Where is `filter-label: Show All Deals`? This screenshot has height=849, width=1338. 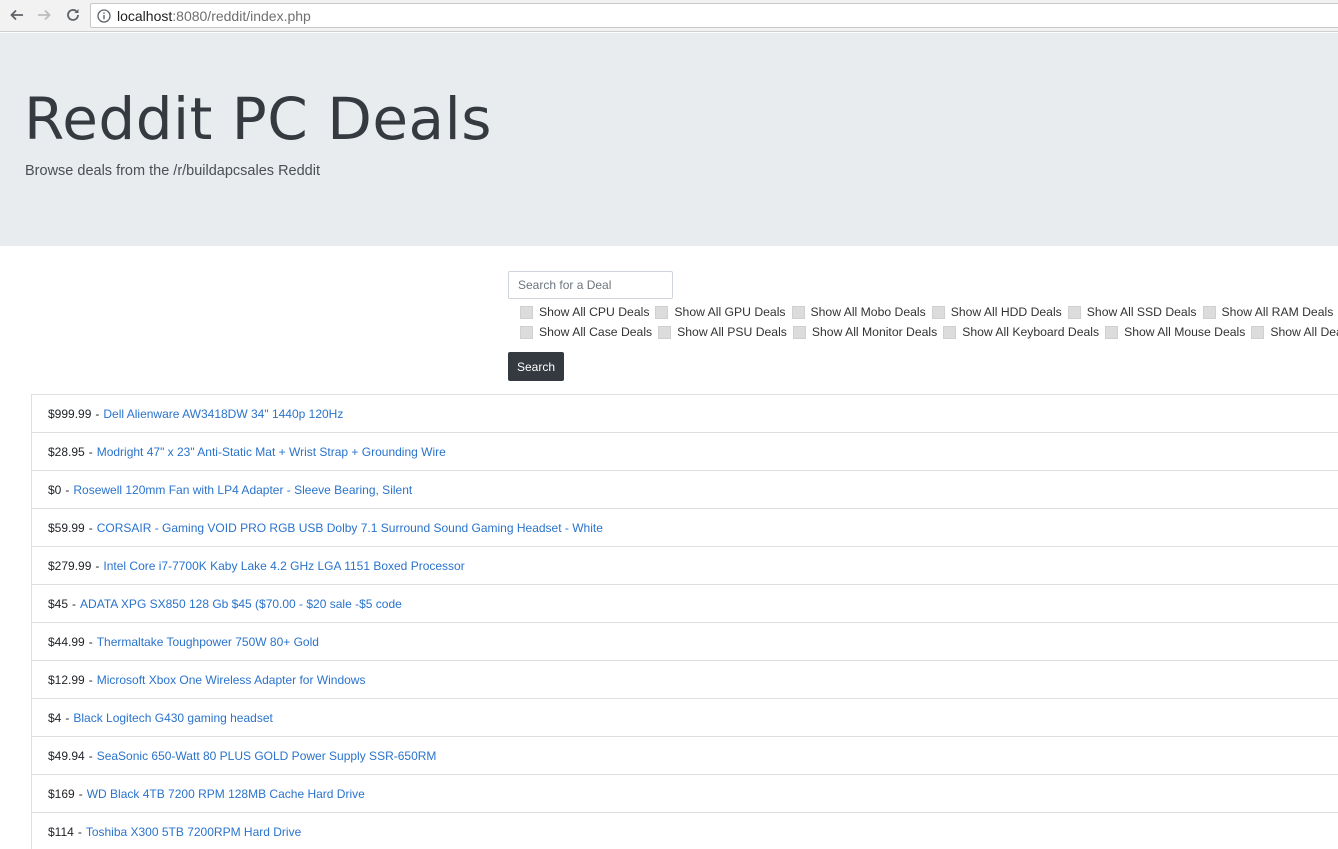
filter-label: Show All Deals is located at coordinates (1304, 332).